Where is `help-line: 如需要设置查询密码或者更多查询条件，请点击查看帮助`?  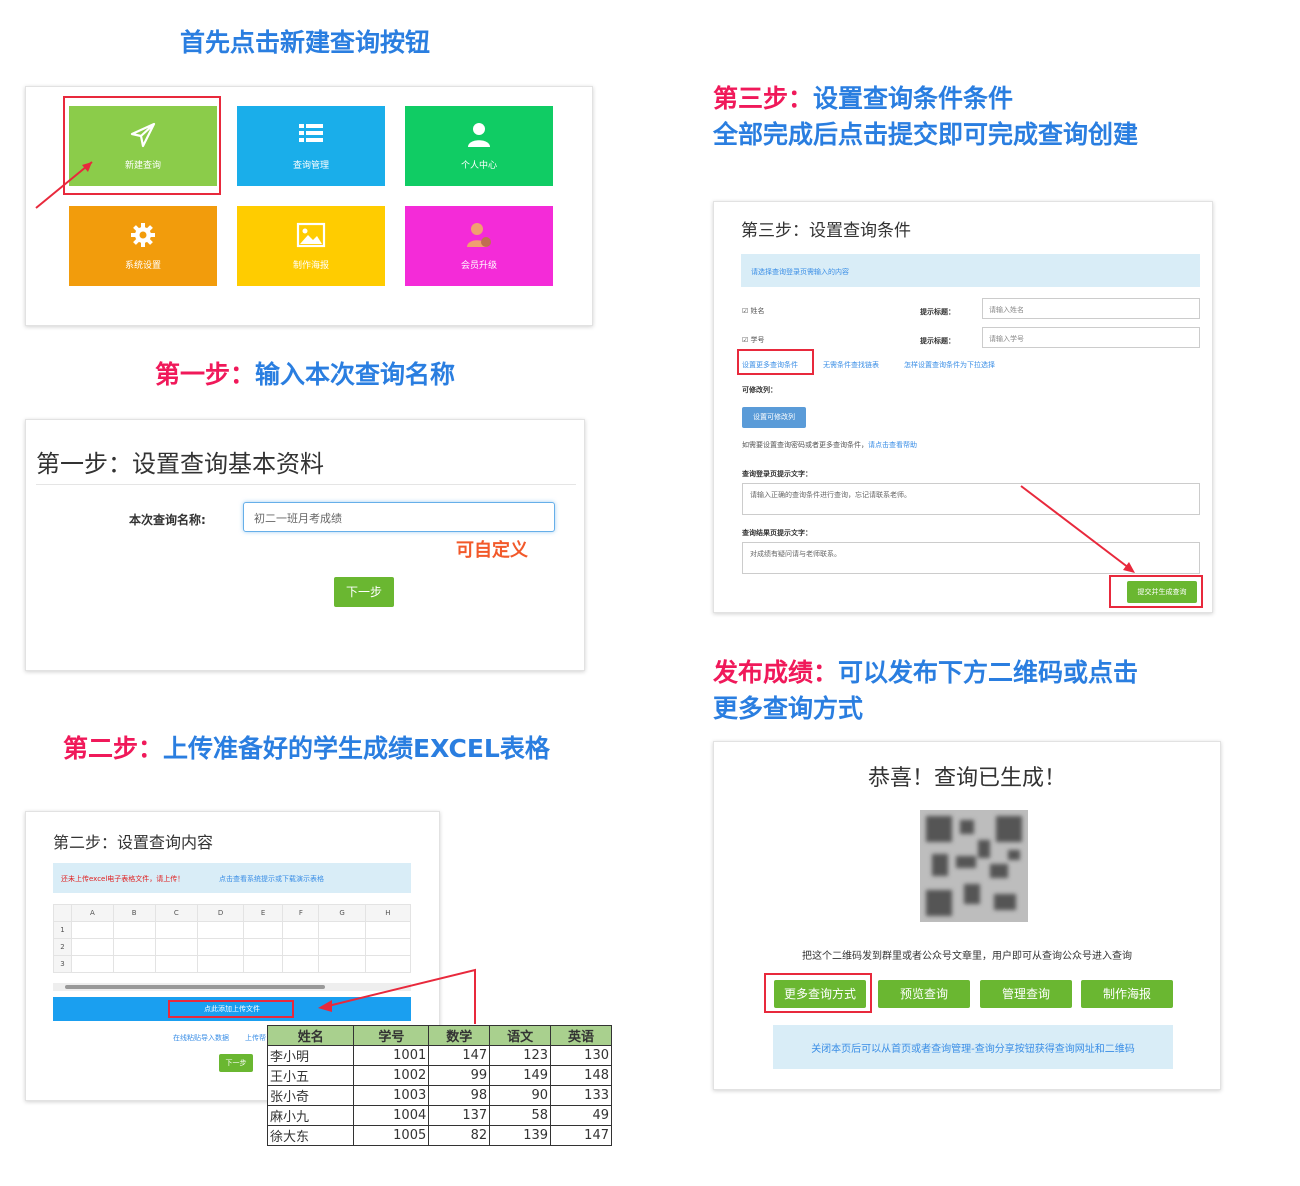
help-line: 如需要设置查询密码或者更多查询条件，请点击查看帮助 is located at coordinates (829, 445).